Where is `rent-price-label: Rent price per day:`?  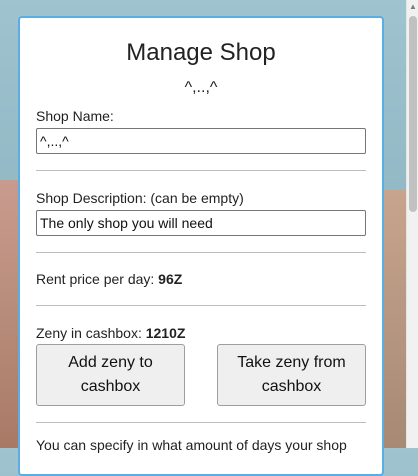
rent-price-label: Rent price per day: is located at coordinates (97, 279).